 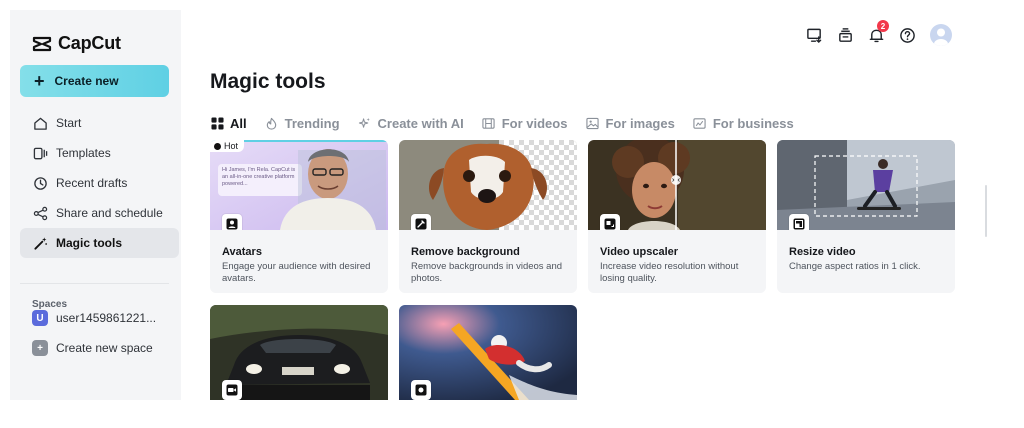 What do you see at coordinates (753, 123) in the screenshot?
I see `tab-label: For business` at bounding box center [753, 123].